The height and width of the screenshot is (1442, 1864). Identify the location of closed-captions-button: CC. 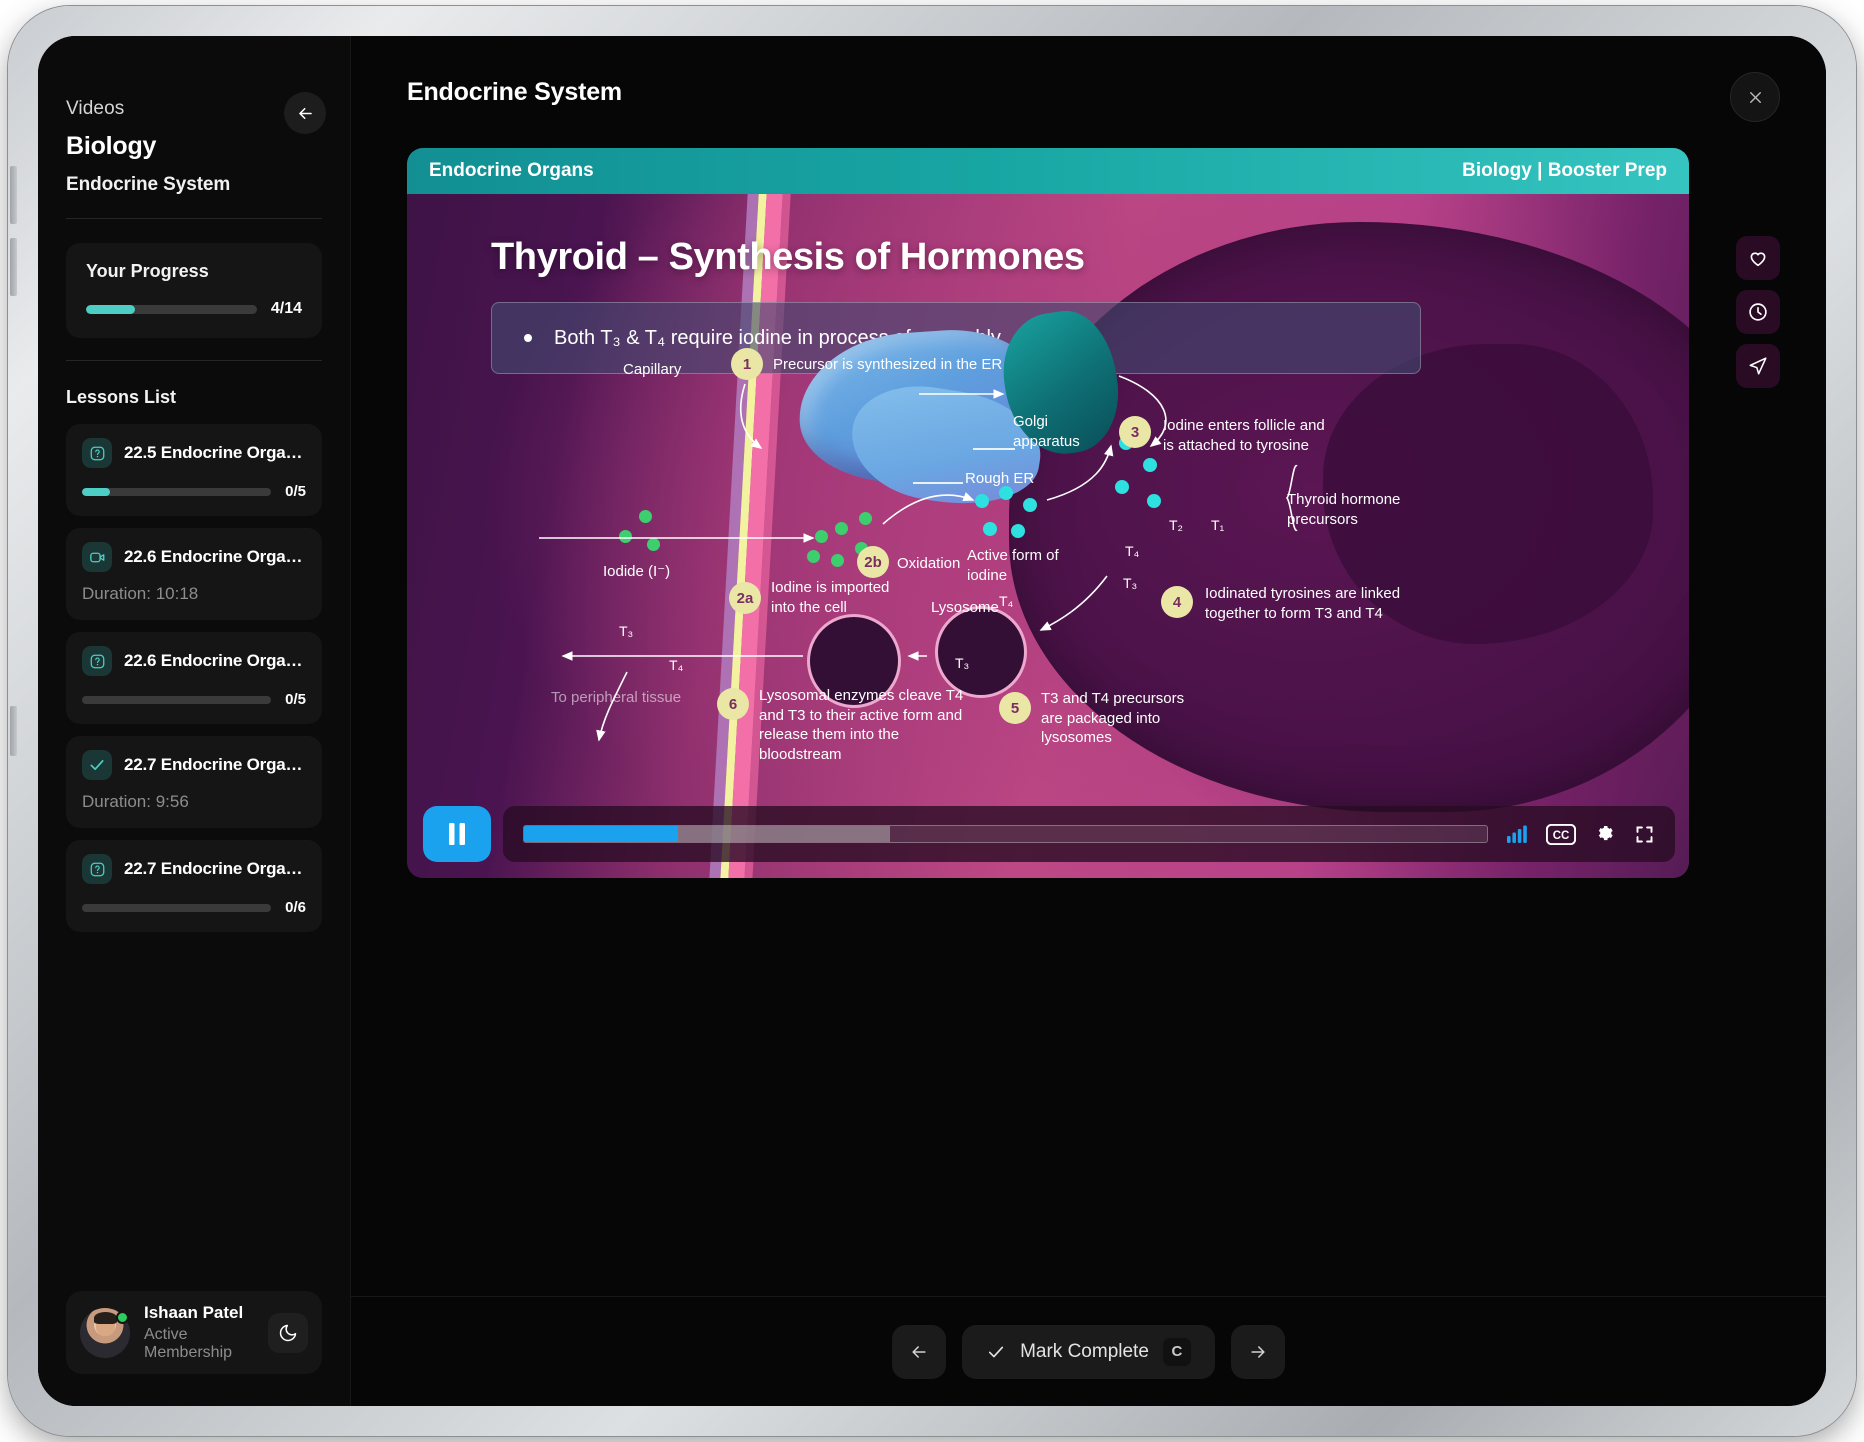
(1561, 834).